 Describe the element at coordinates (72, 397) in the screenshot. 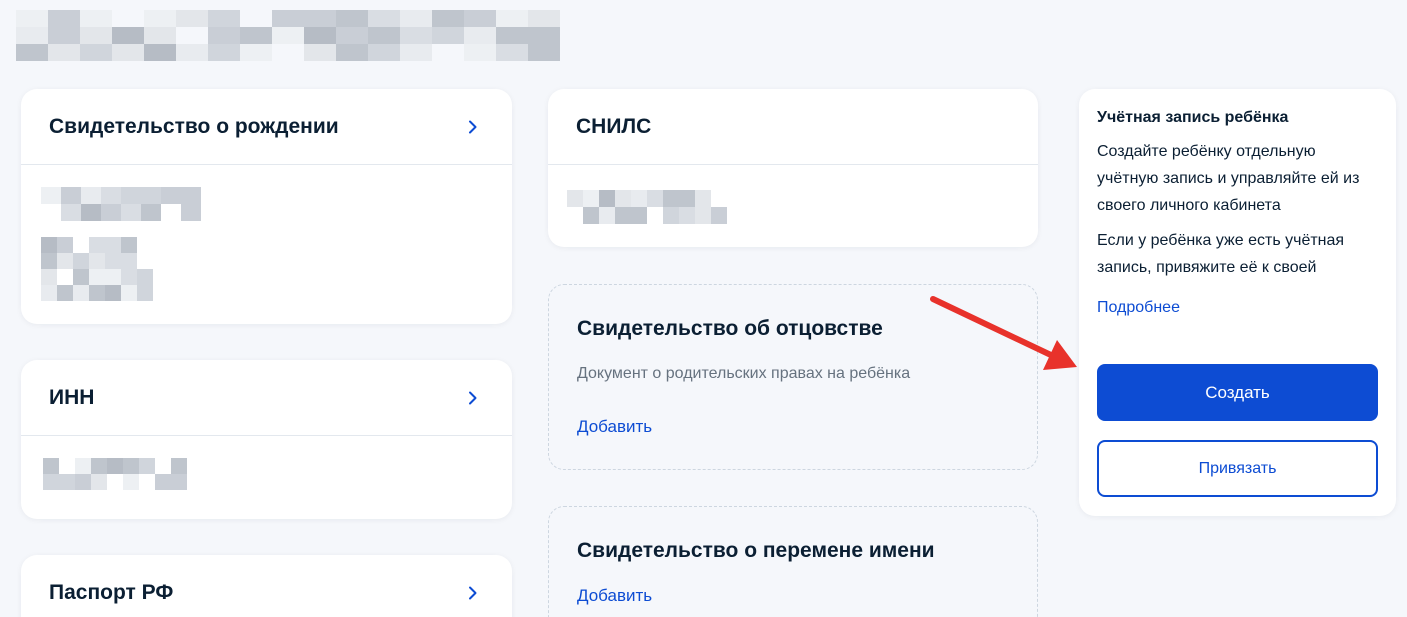

I see `inn-title: ИНН` at that location.